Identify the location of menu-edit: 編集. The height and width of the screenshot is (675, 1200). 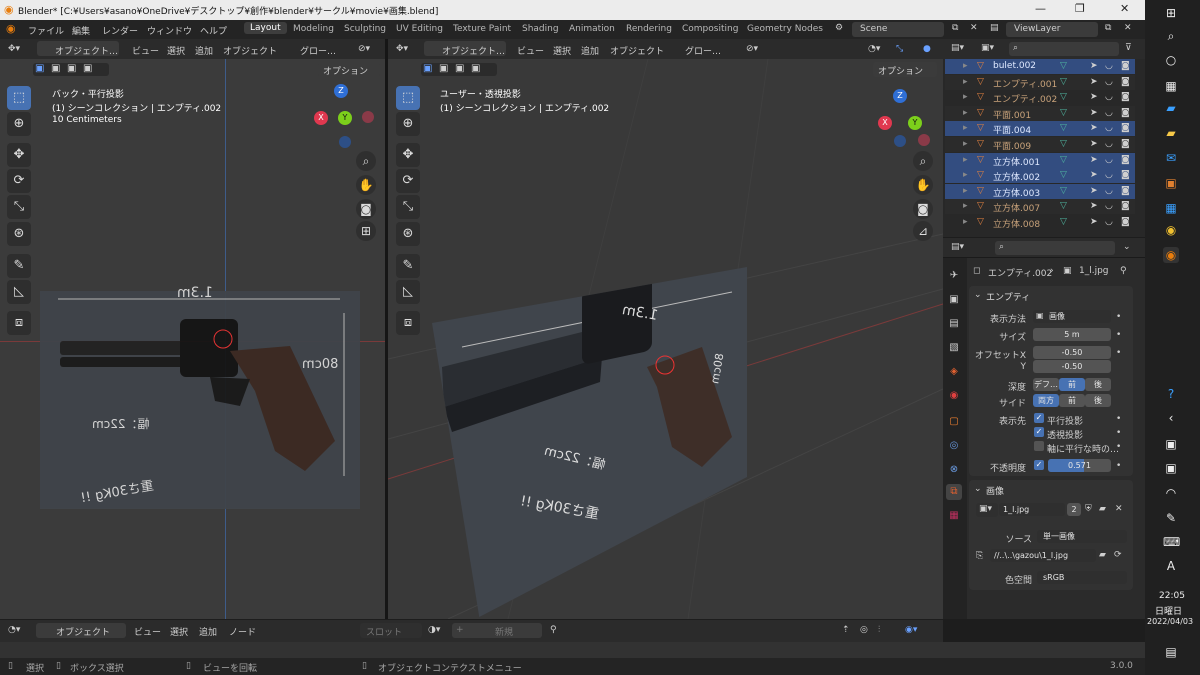
(81, 30).